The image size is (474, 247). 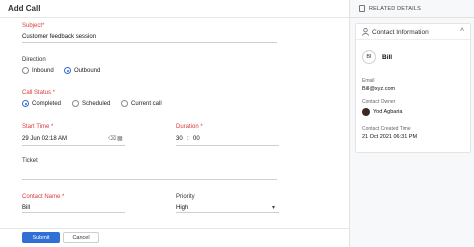 What do you see at coordinates (390, 137) in the screenshot?
I see `created-time-value: 21 Oct 2021 06:31 PM` at bounding box center [390, 137].